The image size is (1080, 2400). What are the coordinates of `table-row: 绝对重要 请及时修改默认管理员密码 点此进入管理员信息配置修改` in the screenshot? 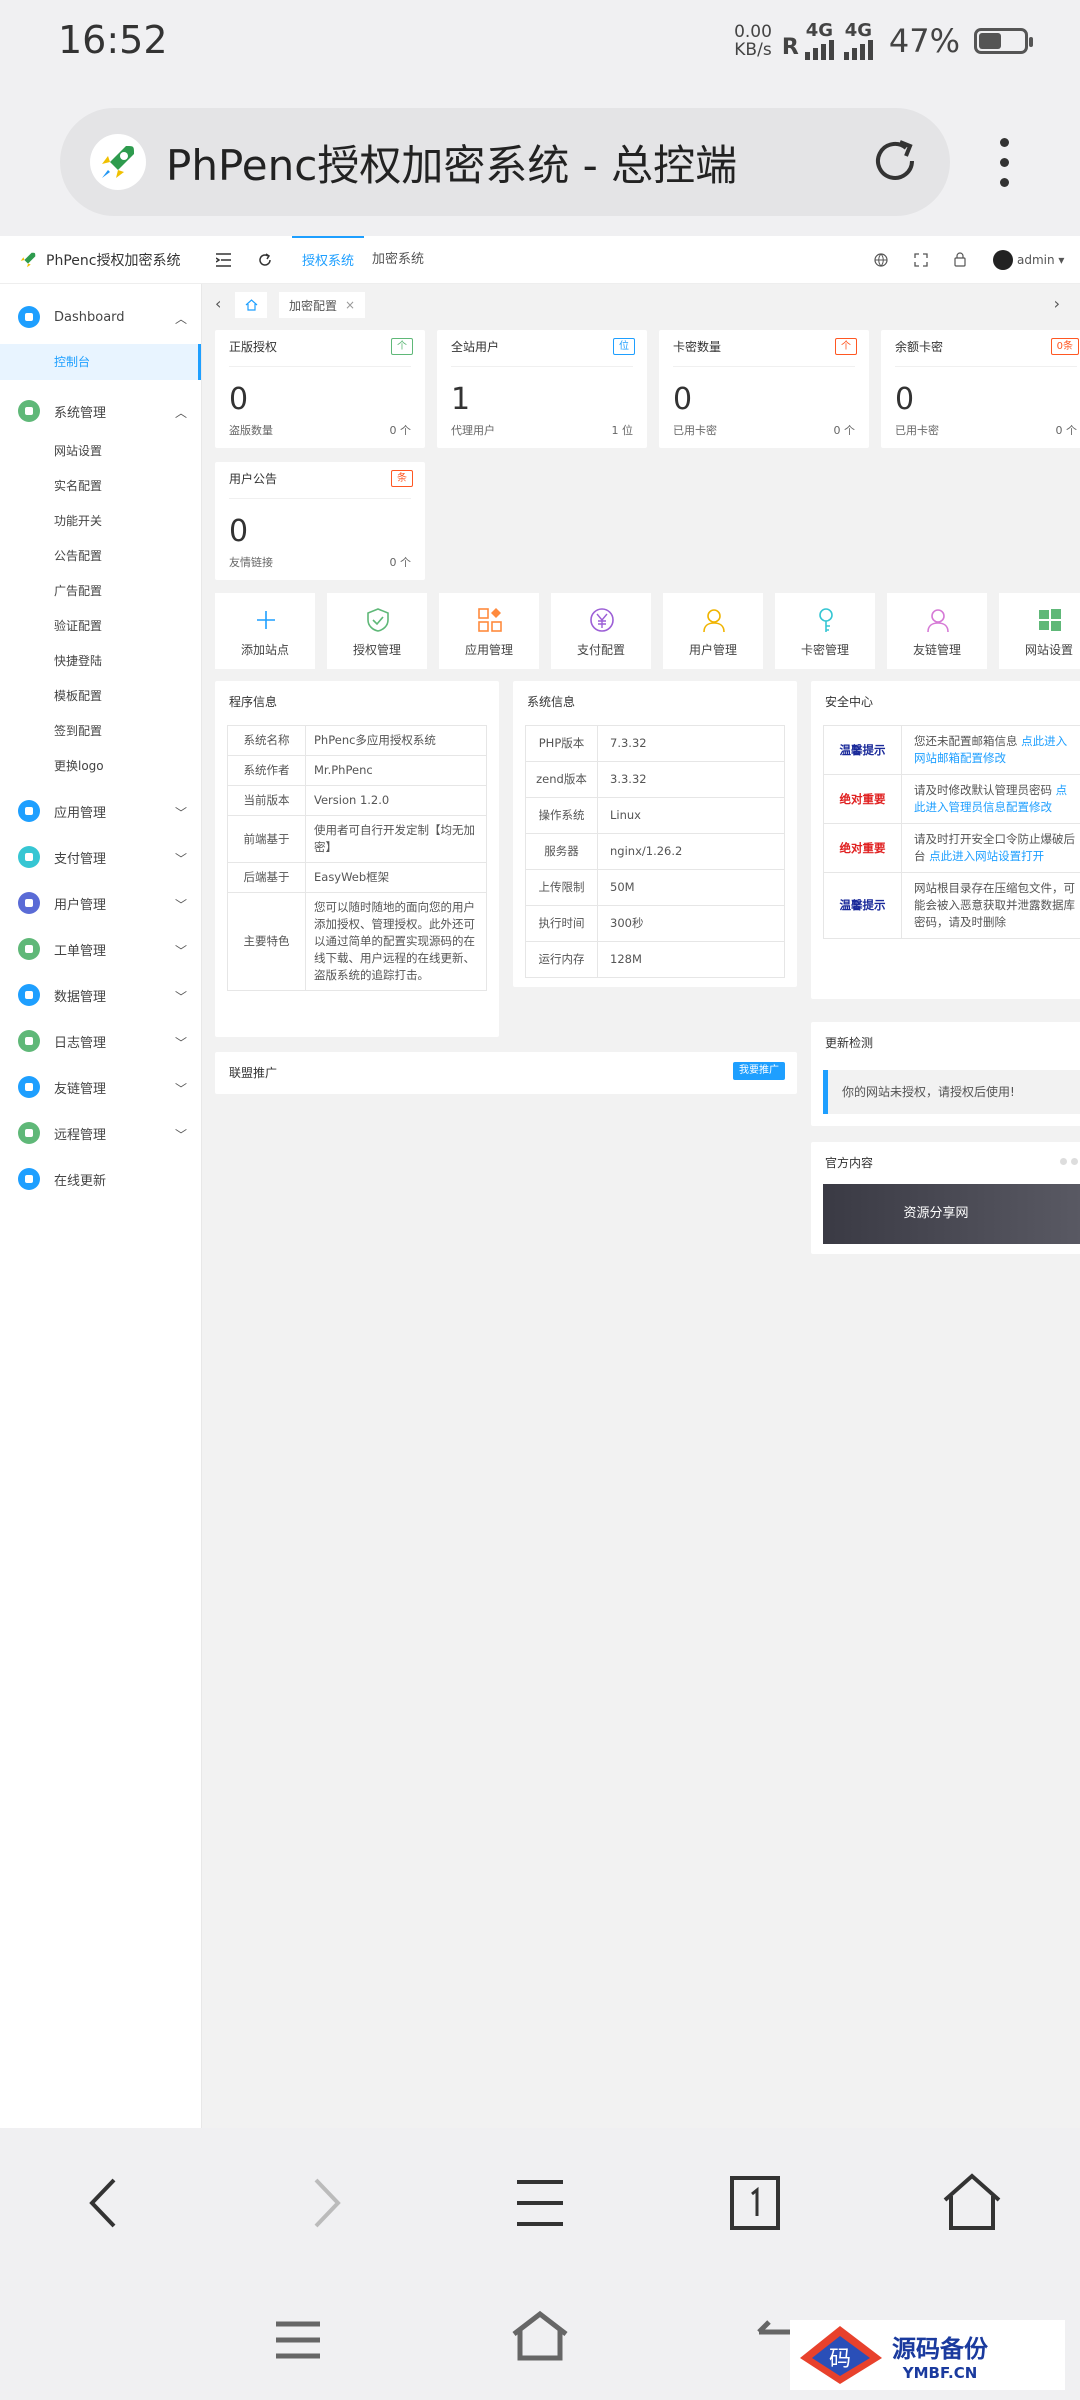 It's located at (951, 799).